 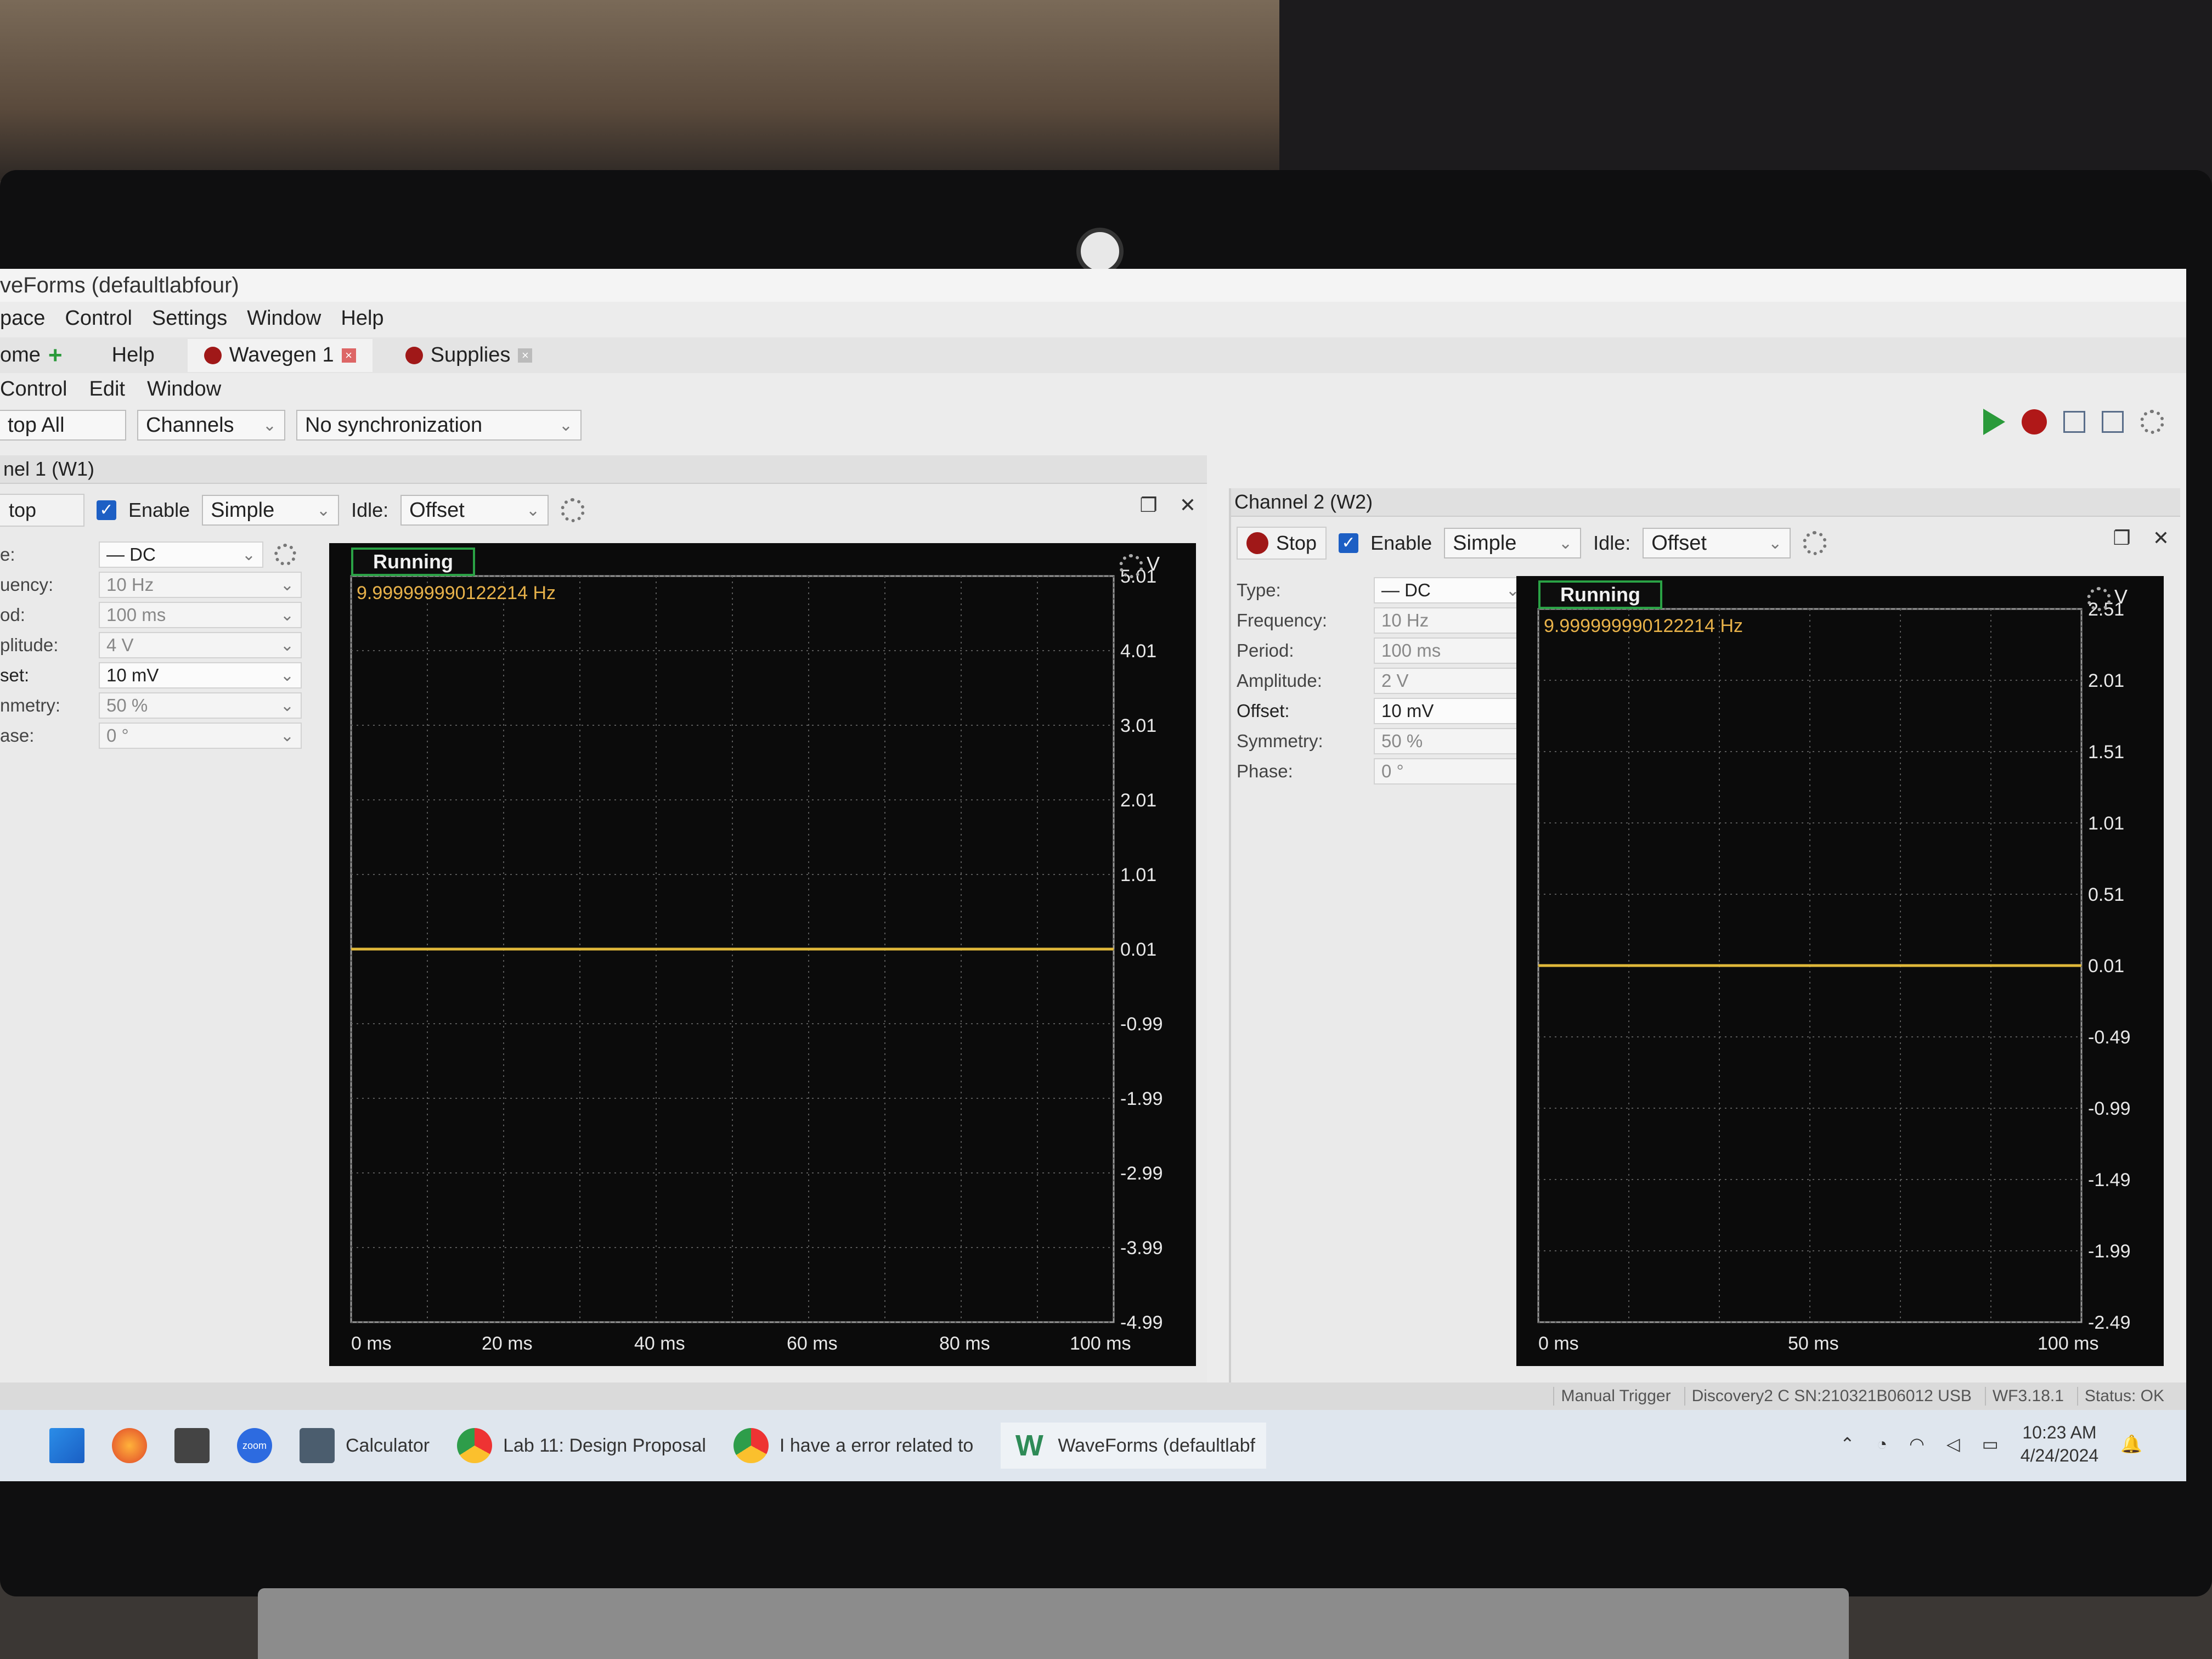 I want to click on menu-control: Control, so click(x=99, y=319).